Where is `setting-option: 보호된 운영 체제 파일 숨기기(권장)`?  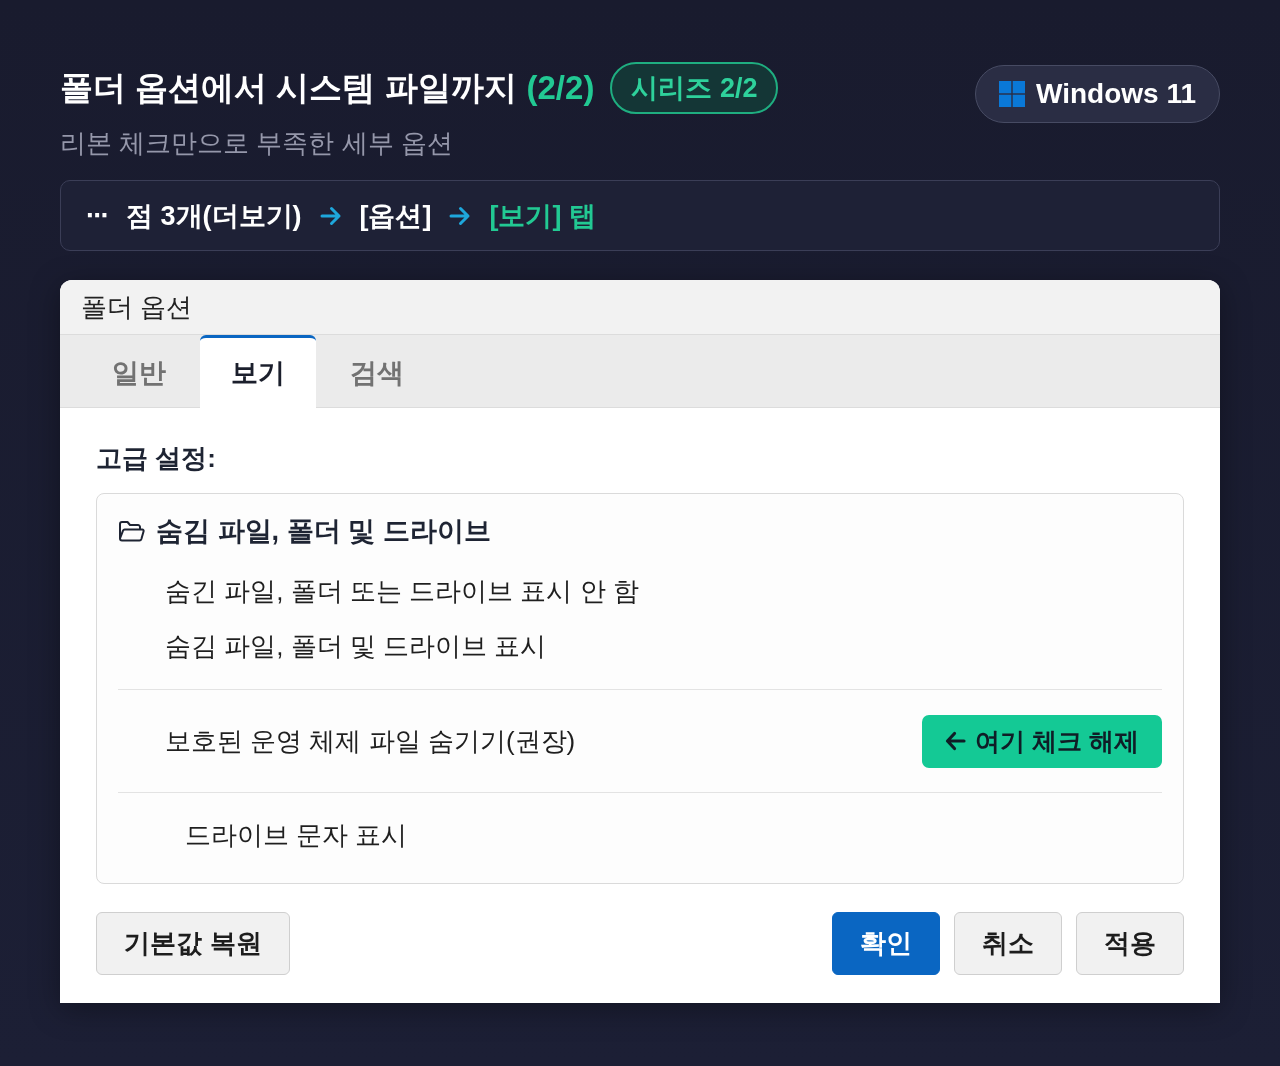
setting-option: 보호된 운영 체제 파일 숨기기(권장) is located at coordinates (370, 741).